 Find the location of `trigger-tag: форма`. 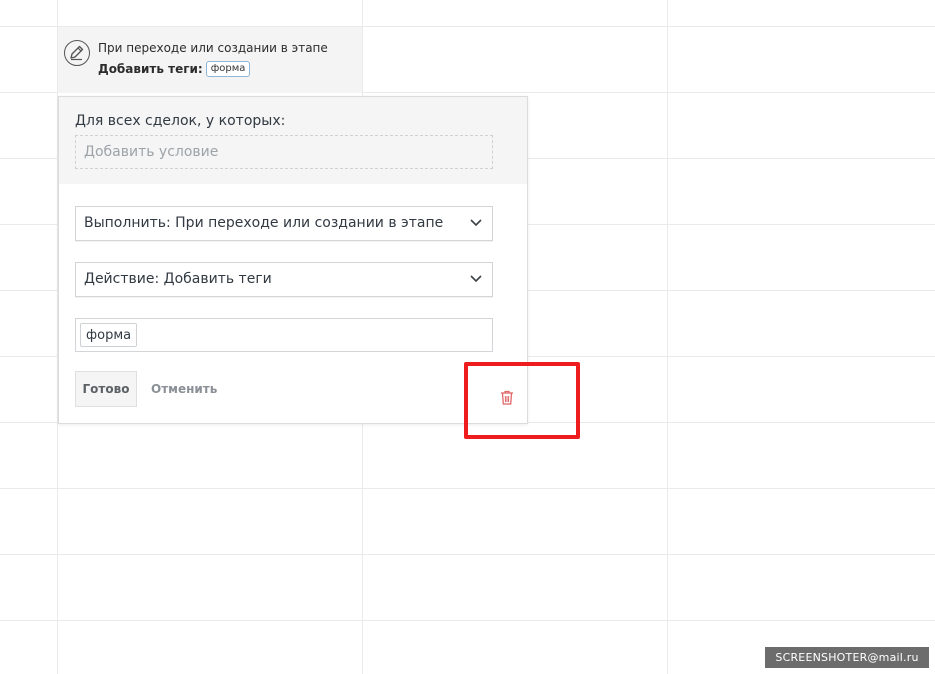

trigger-tag: форма is located at coordinates (228, 69).